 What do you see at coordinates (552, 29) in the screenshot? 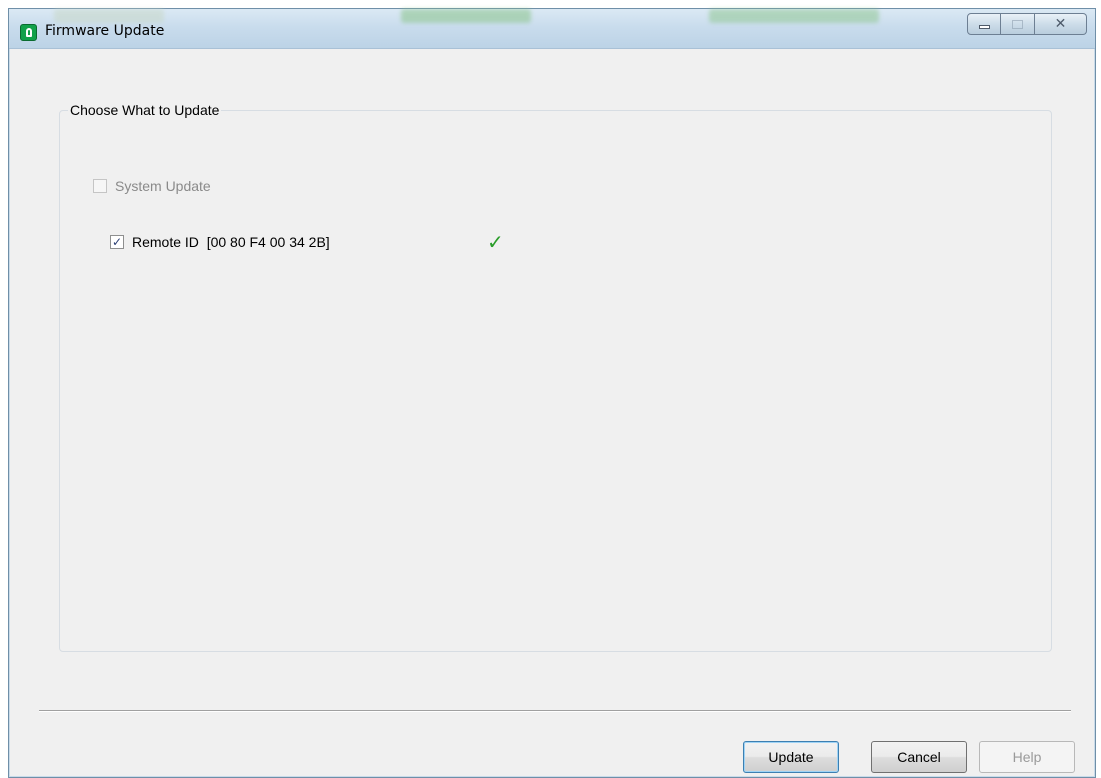
I see `title-bar: Firmware Update ✕` at bounding box center [552, 29].